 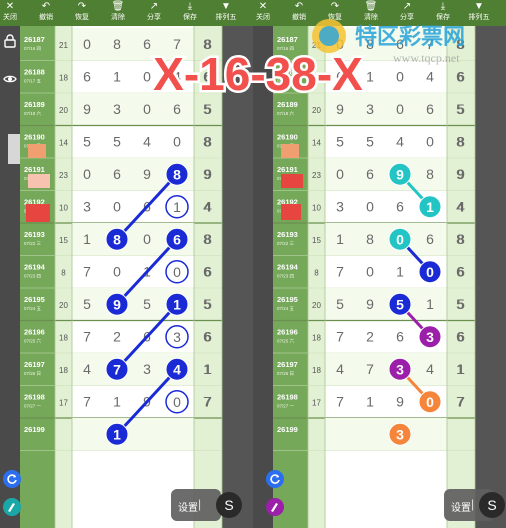 I want to click on sum-value: 8, so click(x=63, y=273).